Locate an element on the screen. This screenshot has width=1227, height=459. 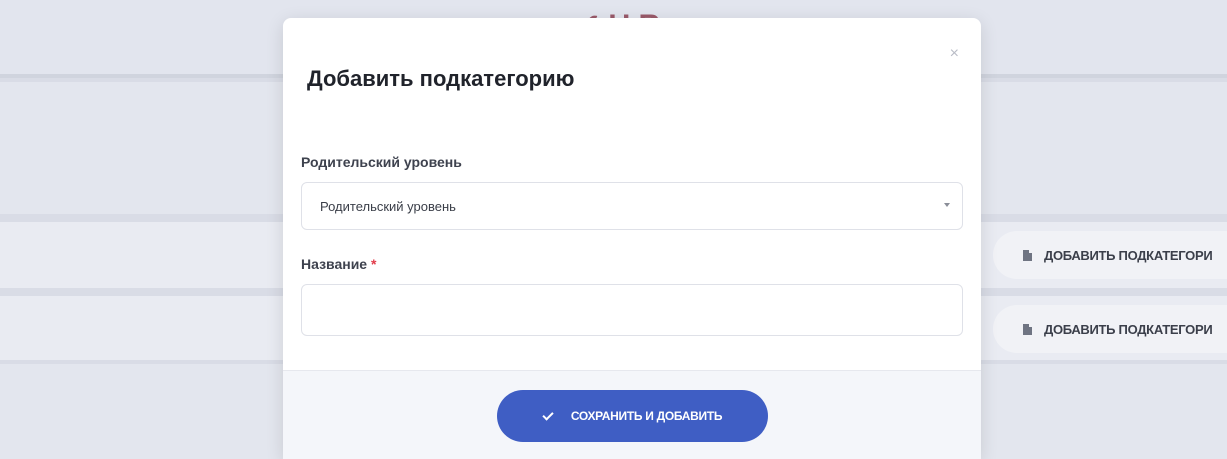
close-icon: × is located at coordinates (954, 54).